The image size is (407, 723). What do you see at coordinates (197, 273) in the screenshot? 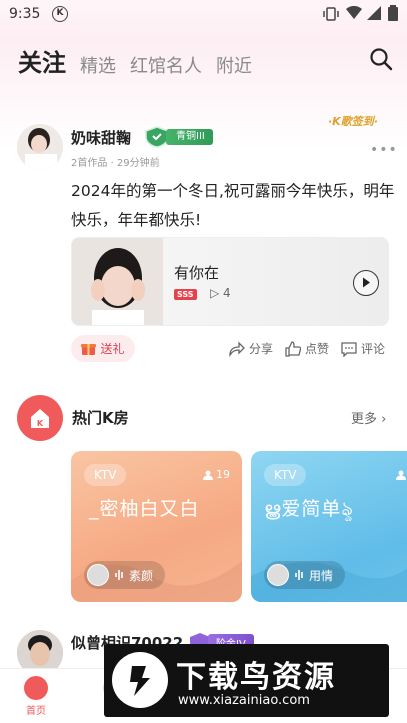
I see `song-title: 有你在` at bounding box center [197, 273].